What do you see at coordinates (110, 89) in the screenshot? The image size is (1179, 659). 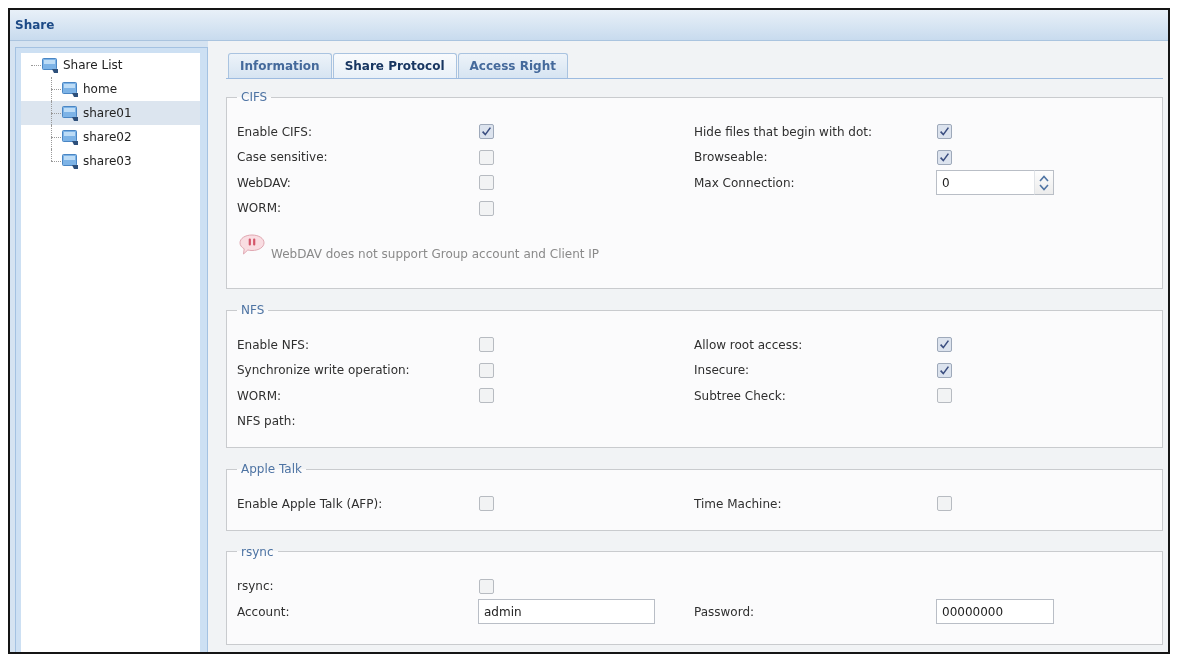 I see `tree-item: home` at bounding box center [110, 89].